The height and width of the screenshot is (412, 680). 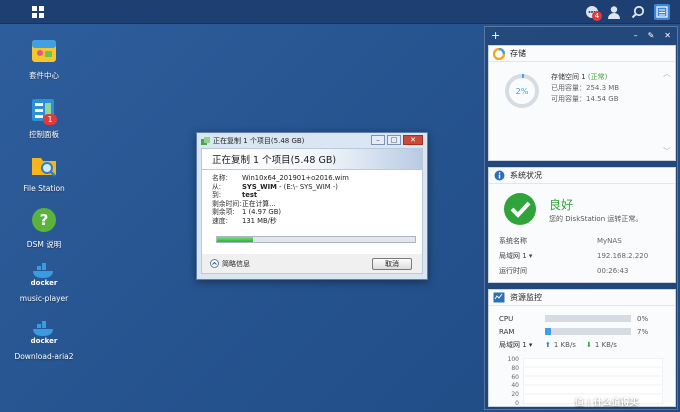 I want to click on ram-percent: 7%, so click(x=643, y=331).